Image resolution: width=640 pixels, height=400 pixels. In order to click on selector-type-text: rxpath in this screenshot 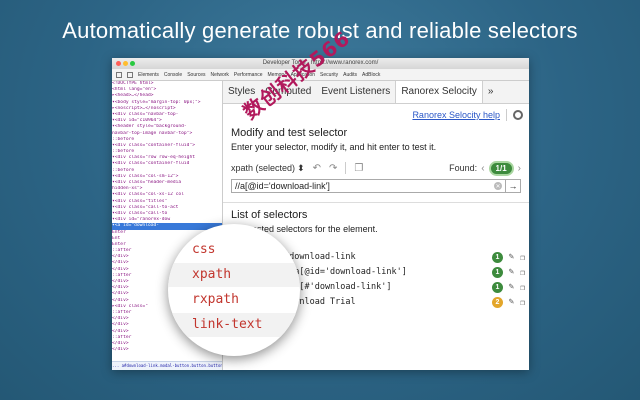, I will do `click(215, 299)`.